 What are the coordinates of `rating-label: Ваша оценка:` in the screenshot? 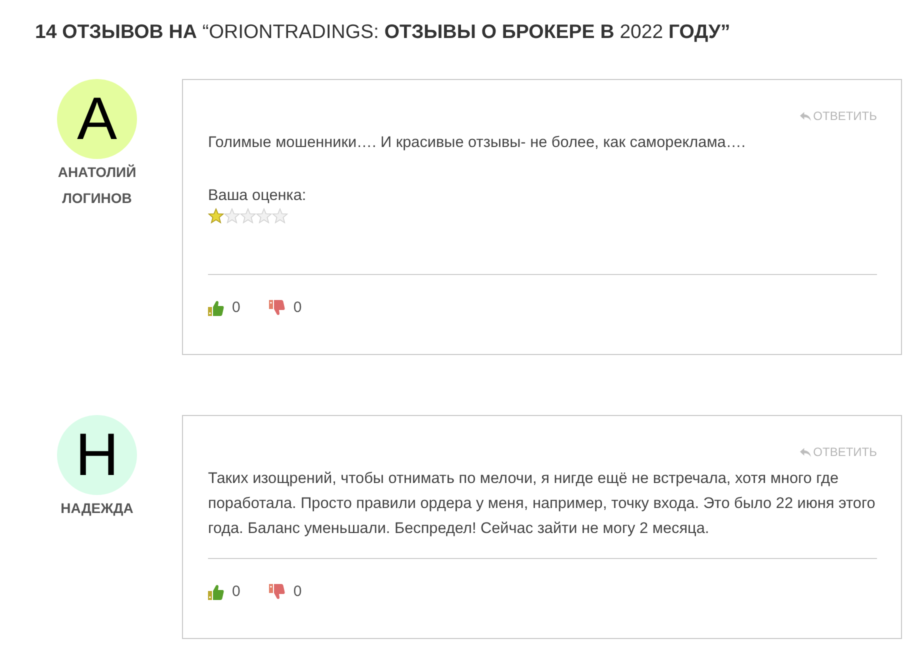 It's located at (258, 196).